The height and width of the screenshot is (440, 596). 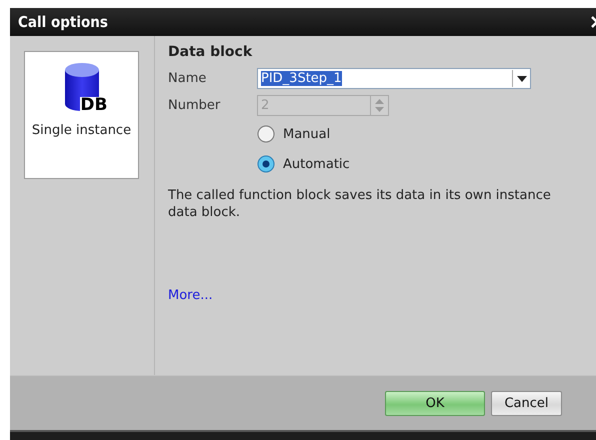 I want to click on cancel-button: Cancel, so click(x=526, y=403).